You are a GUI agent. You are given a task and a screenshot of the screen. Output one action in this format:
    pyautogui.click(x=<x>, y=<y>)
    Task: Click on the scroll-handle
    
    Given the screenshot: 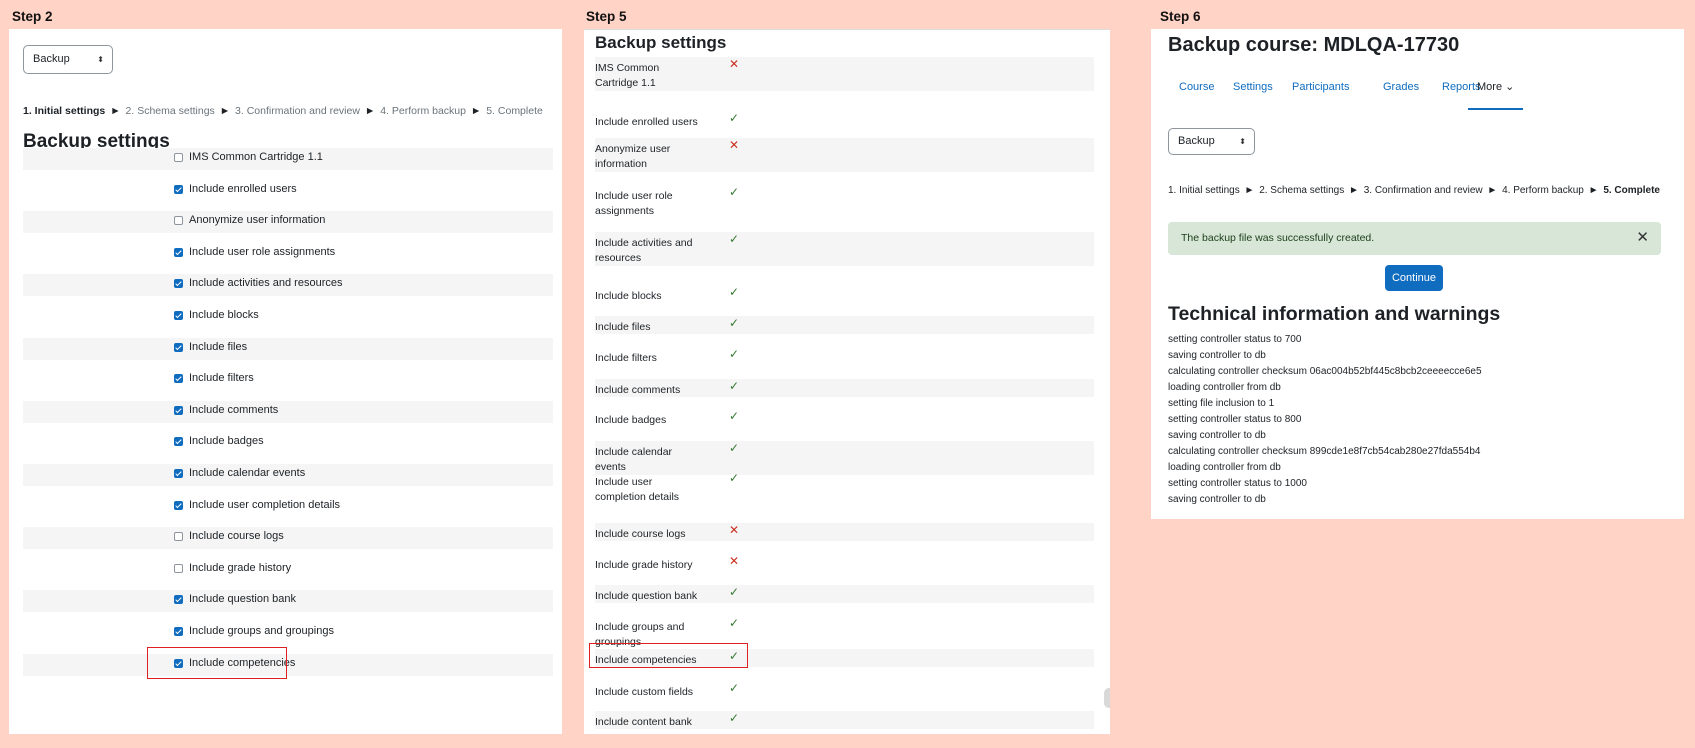 What is the action you would take?
    pyautogui.click(x=1107, y=698)
    